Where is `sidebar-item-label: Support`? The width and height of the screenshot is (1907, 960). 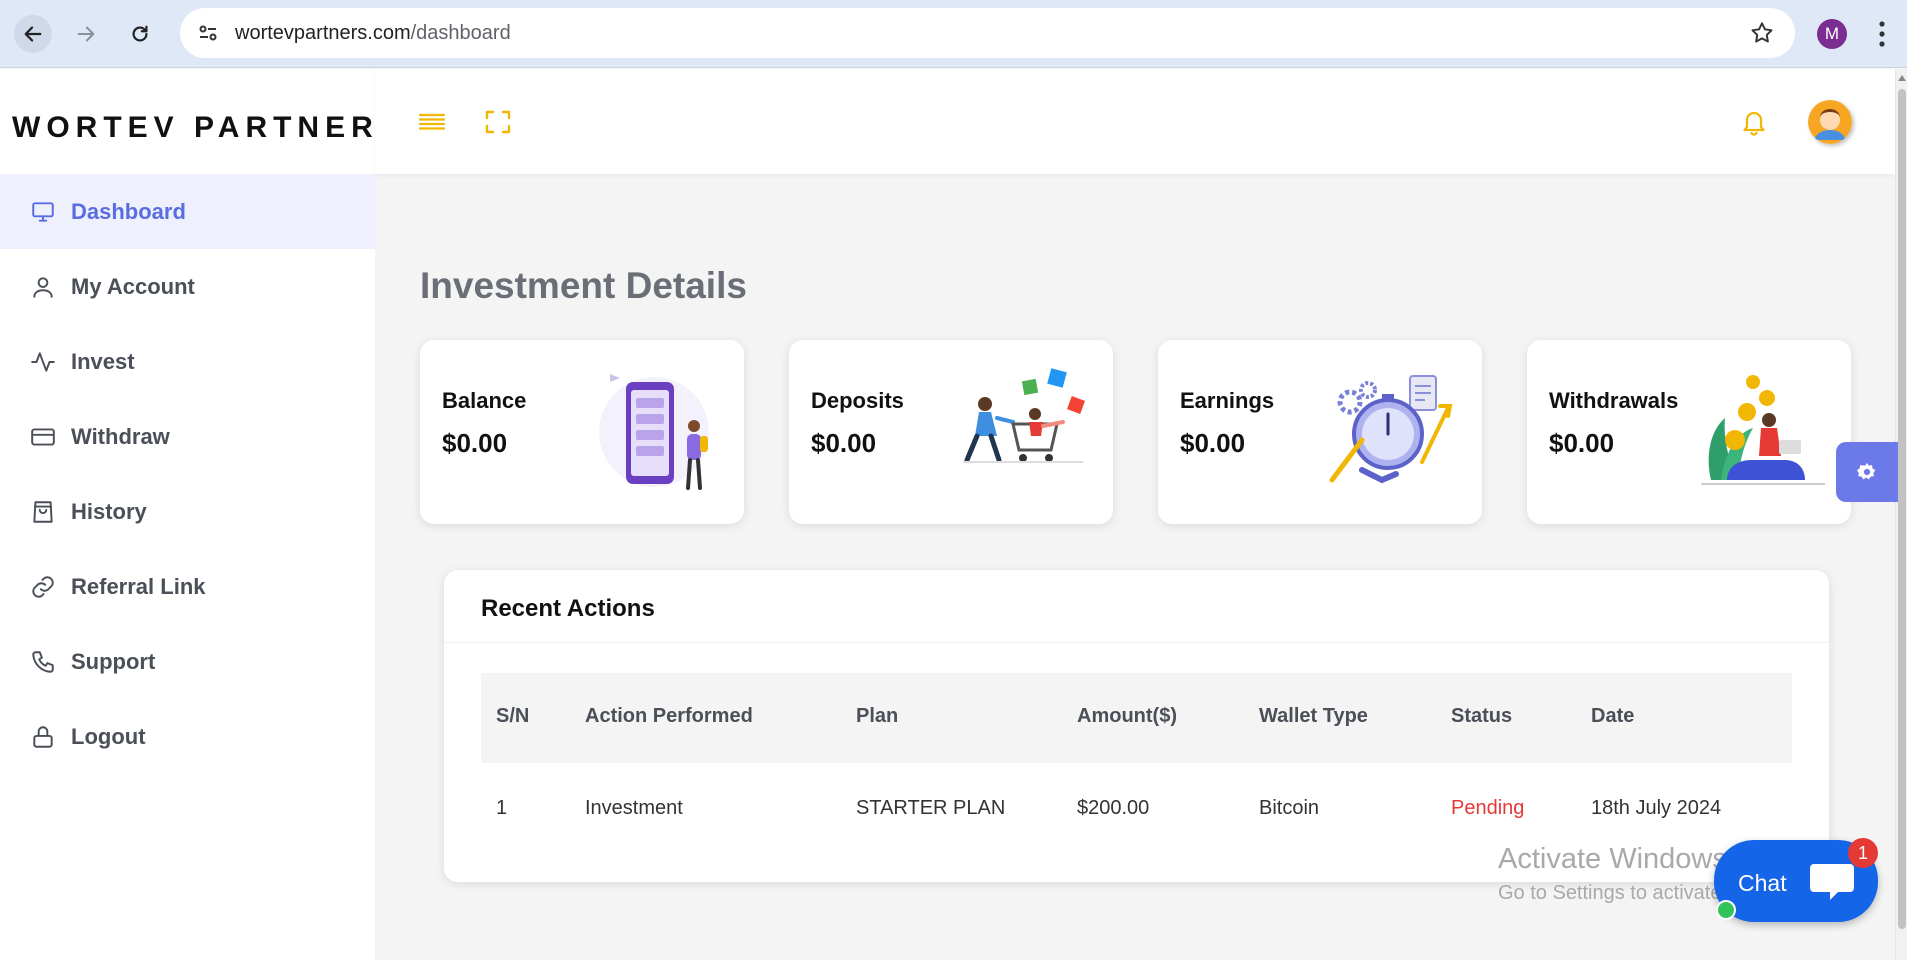 sidebar-item-label: Support is located at coordinates (113, 661).